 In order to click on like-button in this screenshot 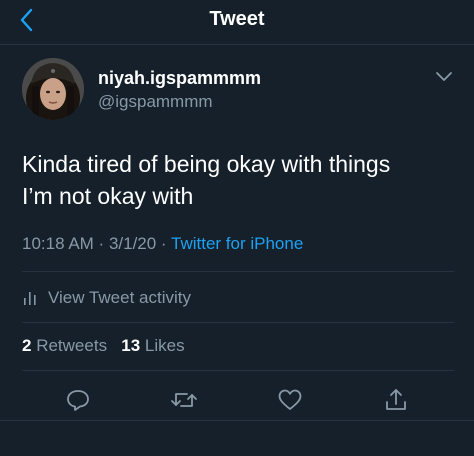, I will do `click(290, 400)`.